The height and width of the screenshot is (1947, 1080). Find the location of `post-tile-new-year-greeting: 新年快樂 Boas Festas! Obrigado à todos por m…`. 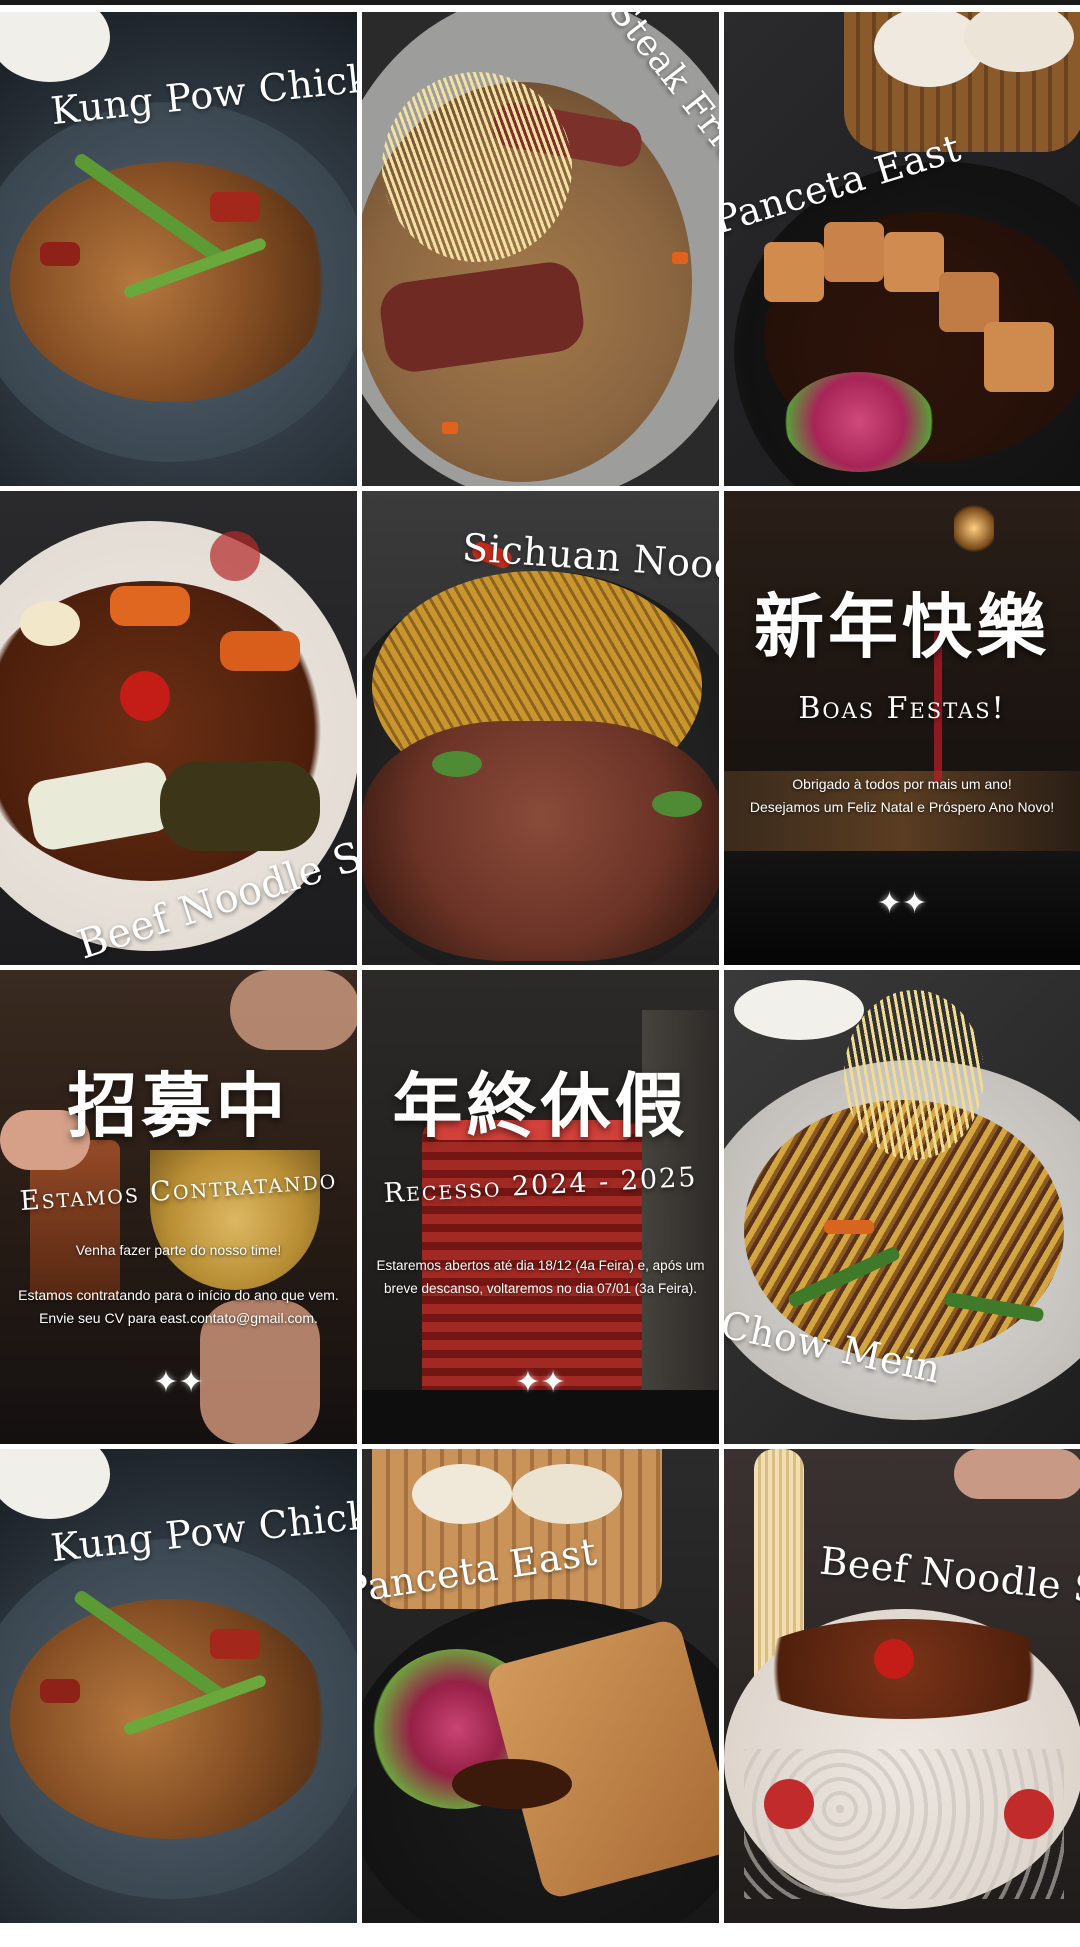

post-tile-new-year-greeting: 新年快樂 Boas Festas! Obrigado à todos por m… is located at coordinates (902, 728).